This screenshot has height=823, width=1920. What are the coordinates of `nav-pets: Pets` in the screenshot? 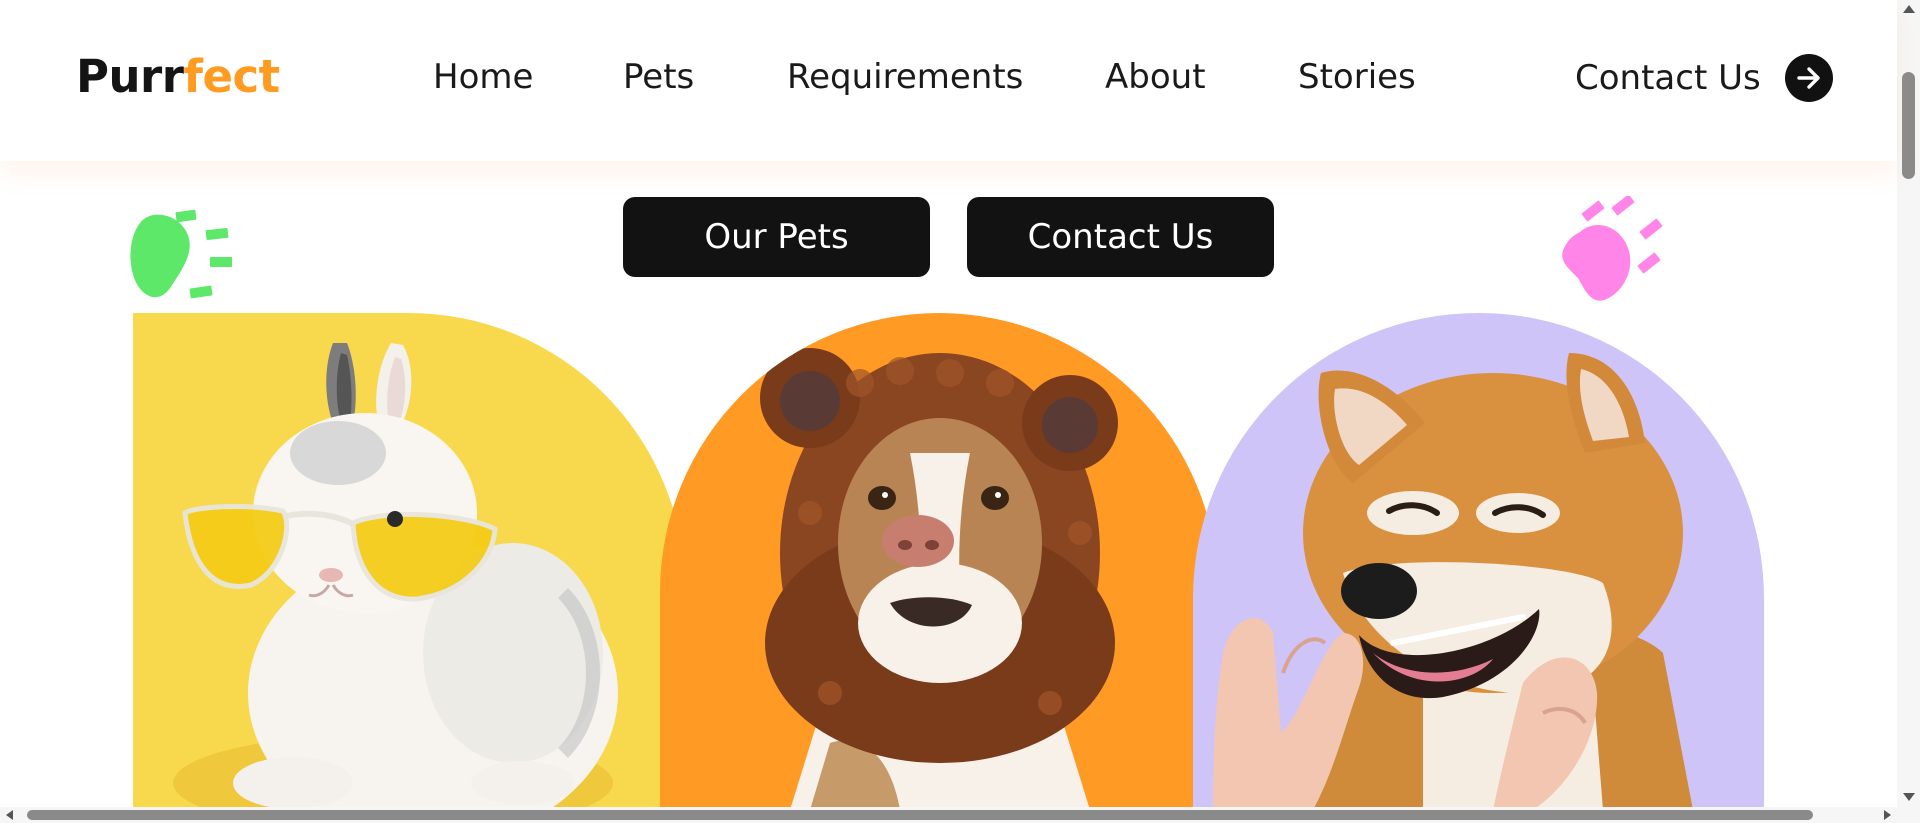 It's located at (658, 77).